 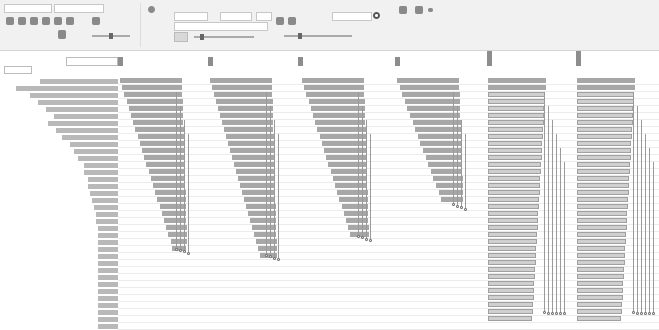 I want to click on period-step, so click(x=264, y=16).